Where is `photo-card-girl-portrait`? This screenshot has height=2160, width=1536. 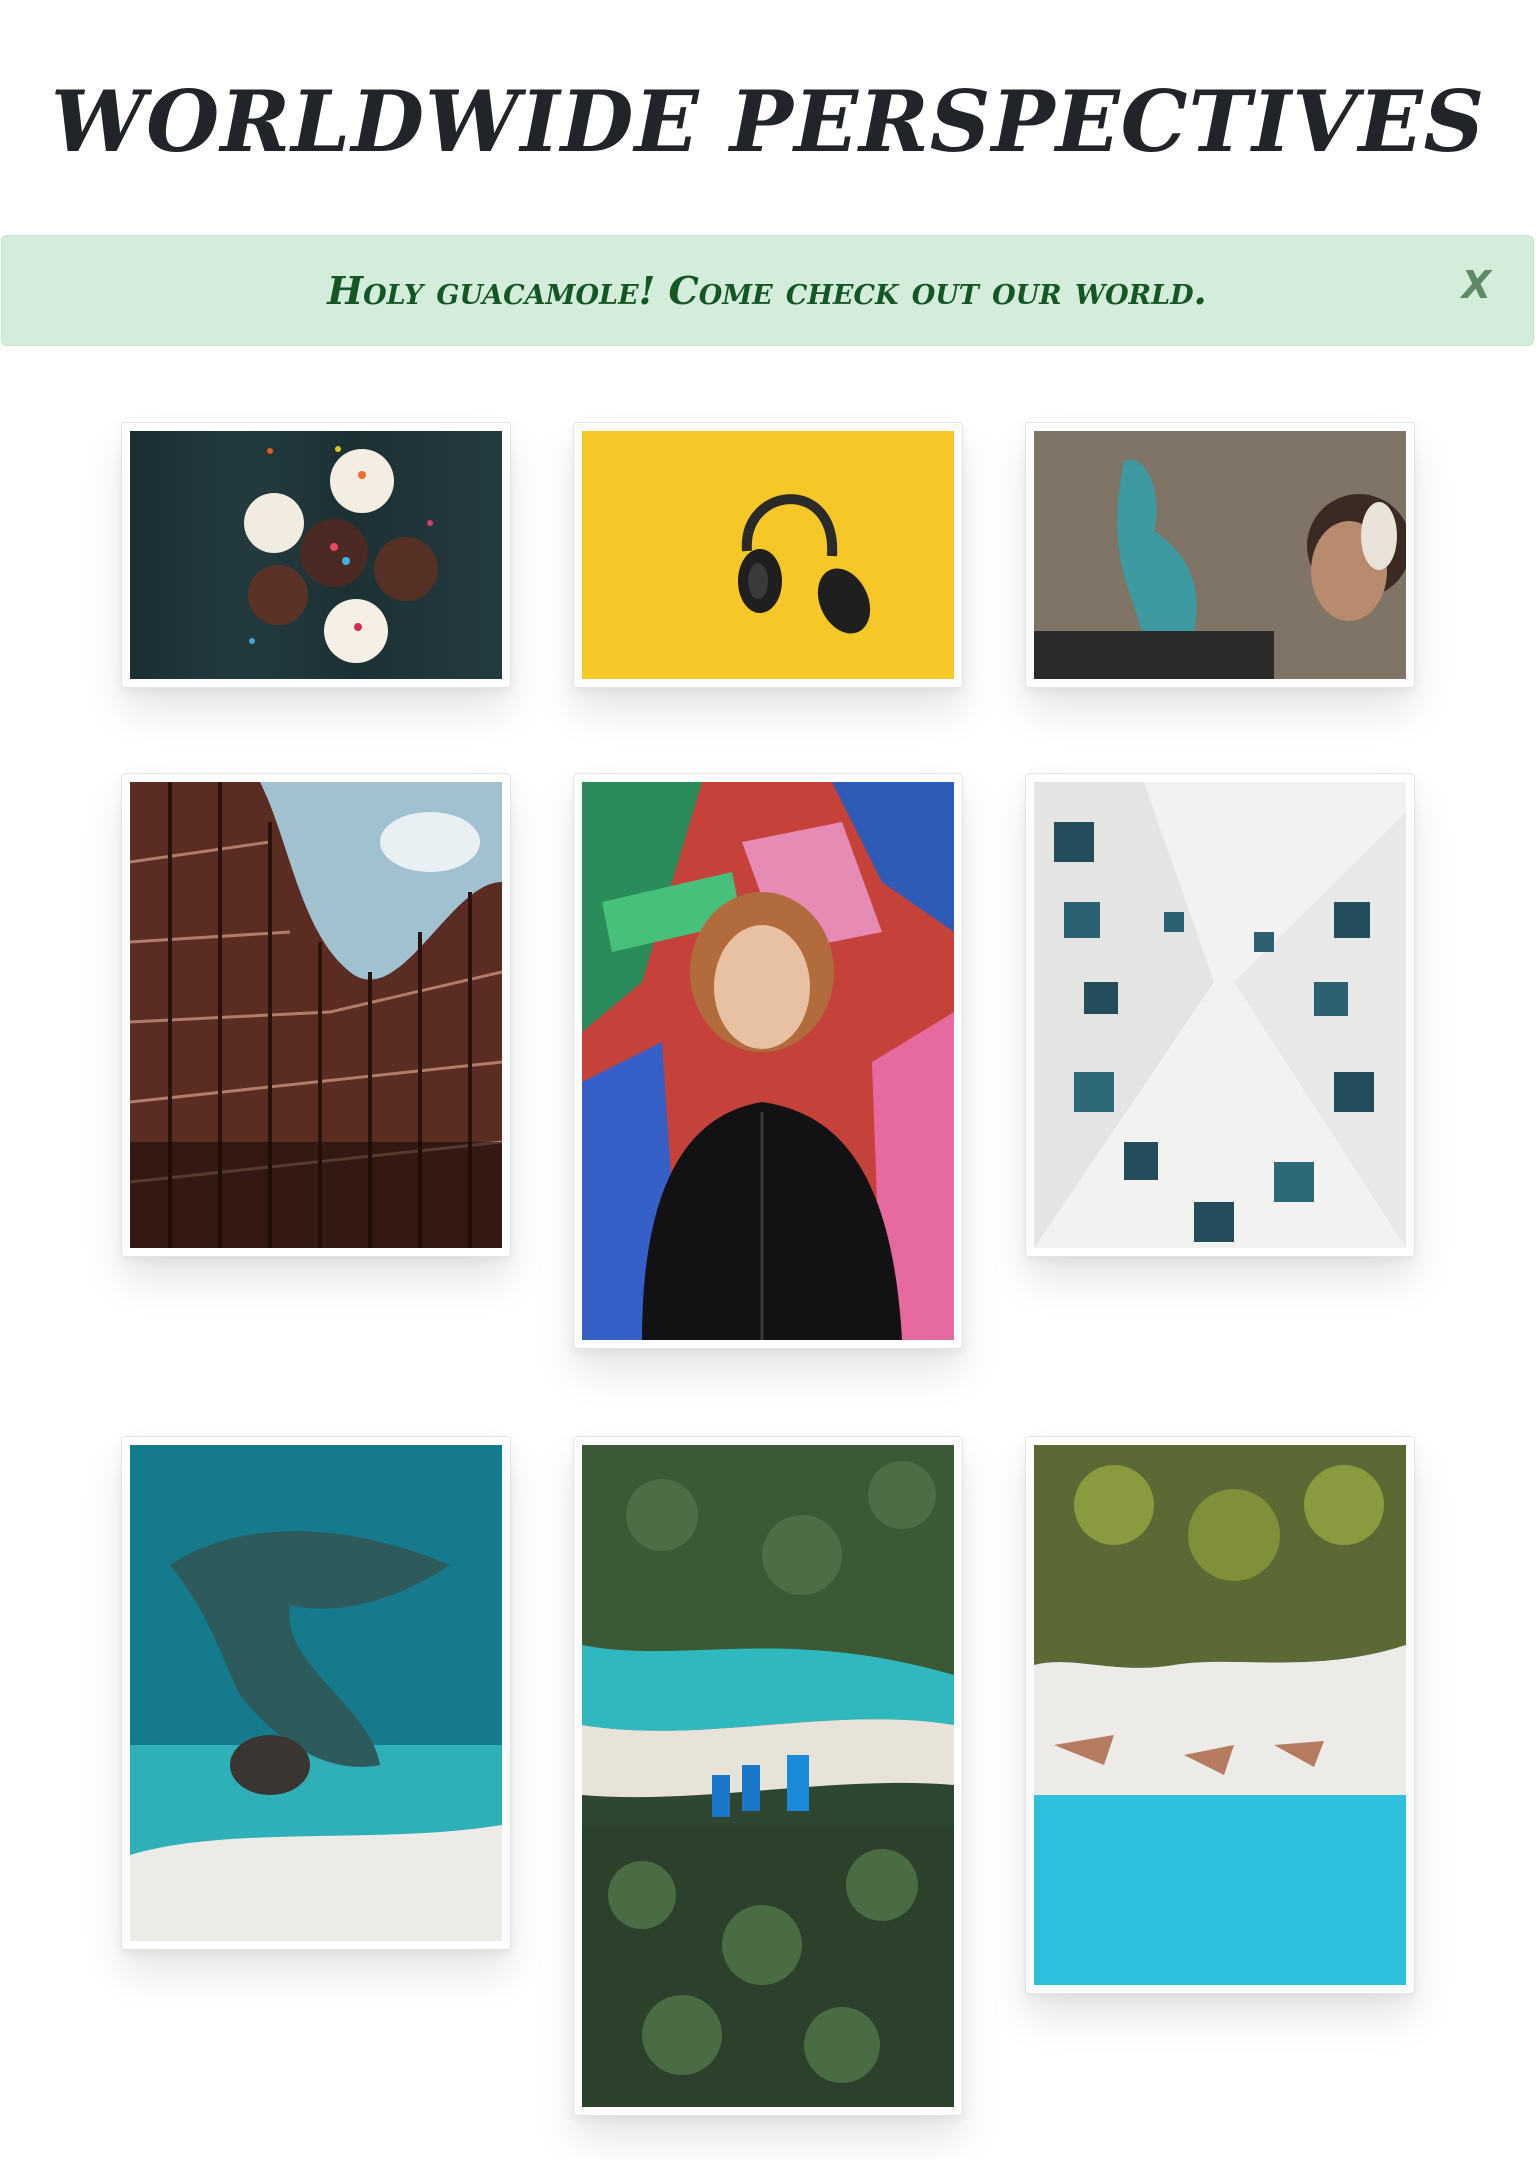
photo-card-girl-portrait is located at coordinates (768, 1061).